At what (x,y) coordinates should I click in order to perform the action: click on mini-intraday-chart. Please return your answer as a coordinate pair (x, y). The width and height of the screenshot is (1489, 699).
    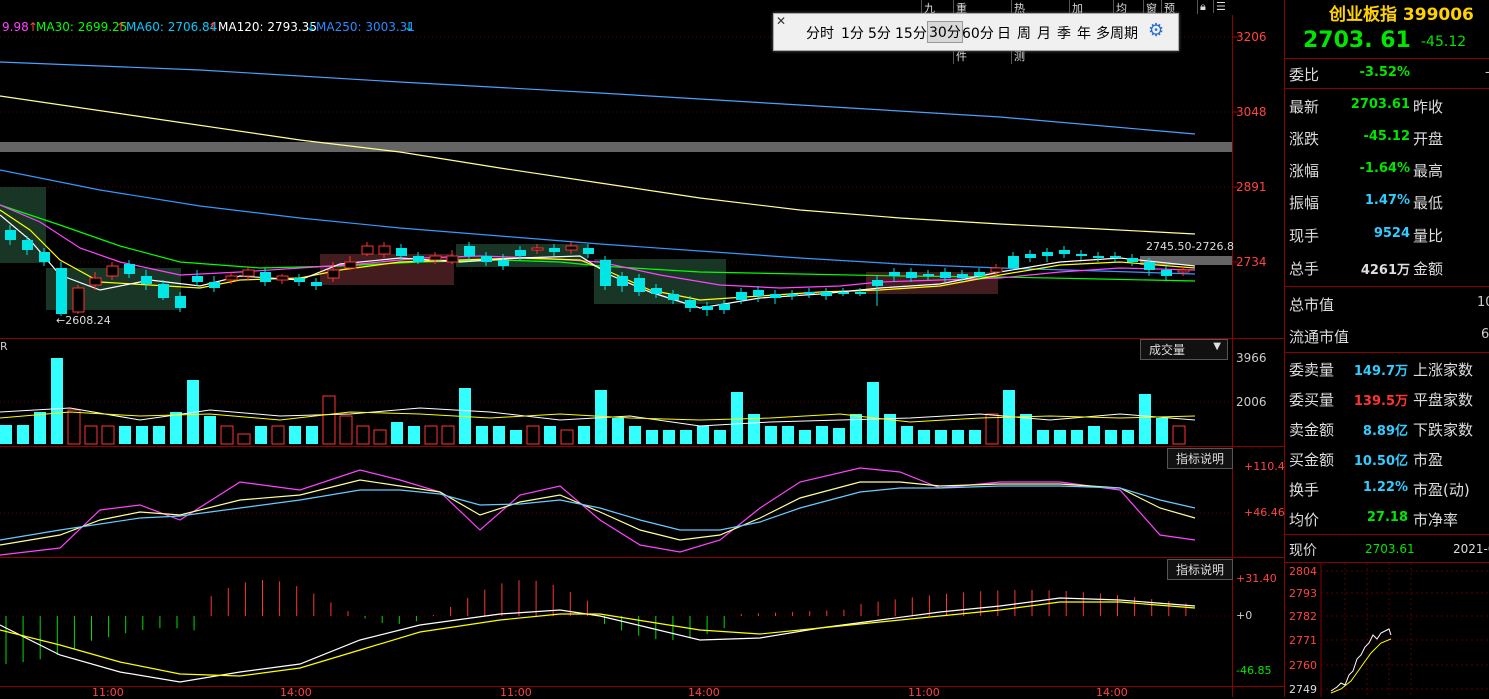
    Looking at the image, I should click on (1387, 630).